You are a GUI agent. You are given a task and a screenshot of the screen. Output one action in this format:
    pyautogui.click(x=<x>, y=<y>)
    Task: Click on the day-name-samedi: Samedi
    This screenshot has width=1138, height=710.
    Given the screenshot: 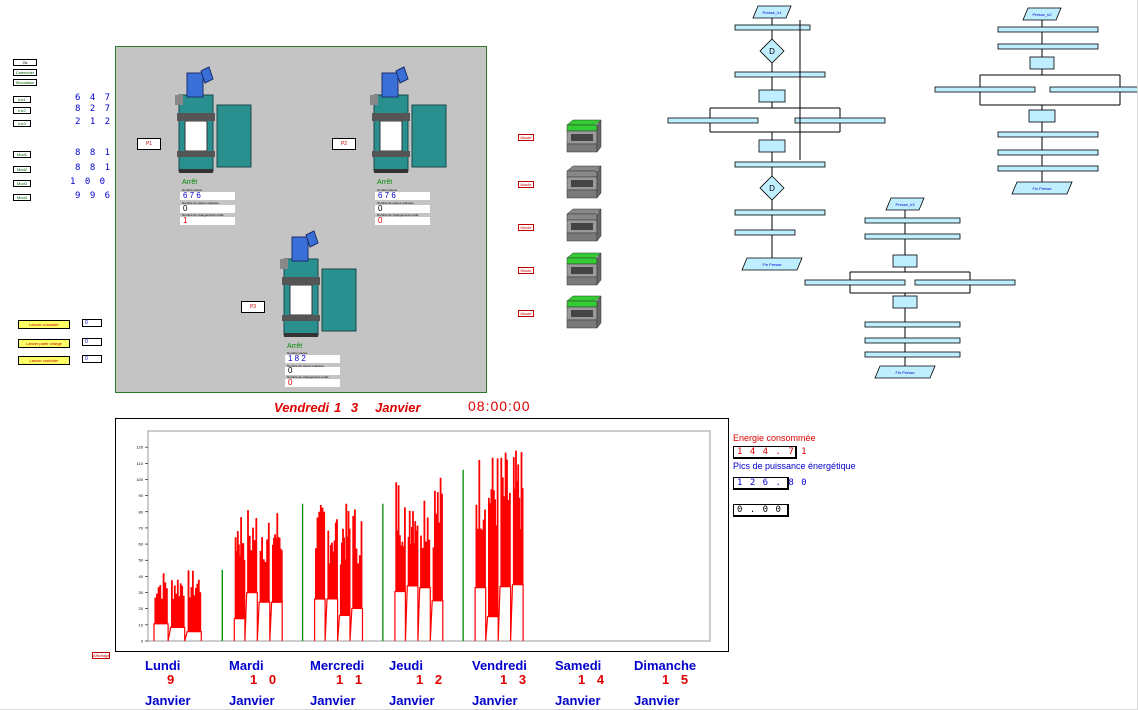 What is the action you would take?
    pyautogui.click(x=578, y=665)
    